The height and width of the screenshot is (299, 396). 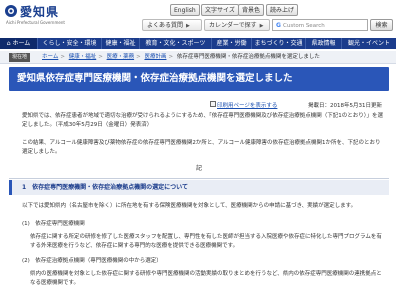 I want to click on nav-item-health: 健康・福祉, so click(x=121, y=43).